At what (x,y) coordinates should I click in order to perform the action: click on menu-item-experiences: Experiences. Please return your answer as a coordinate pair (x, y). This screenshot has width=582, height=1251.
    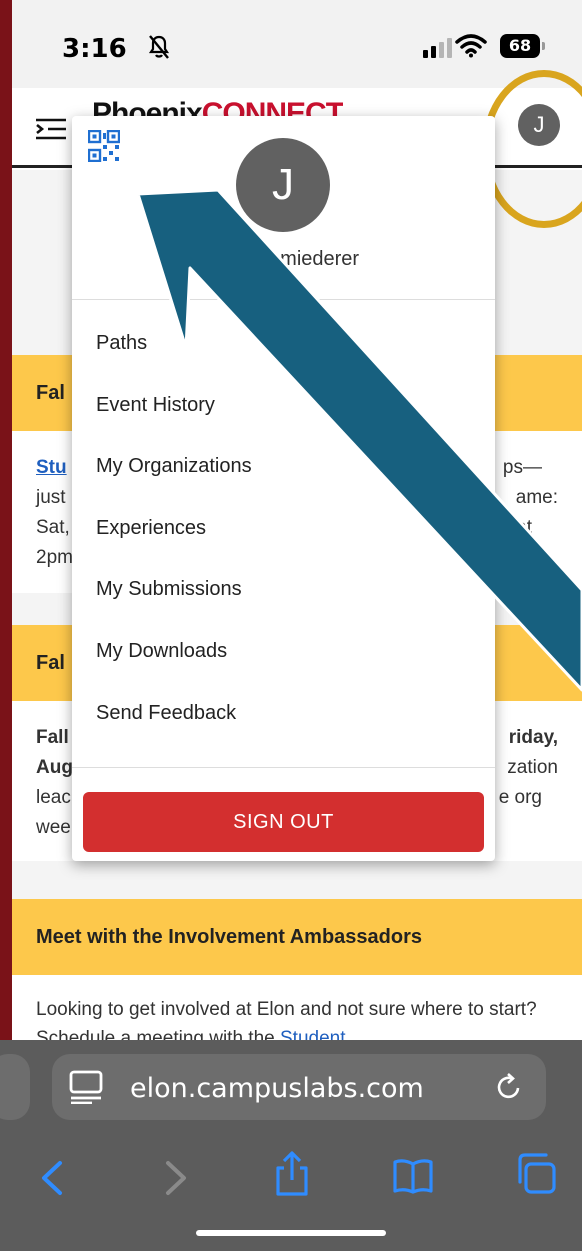
    Looking at the image, I should click on (151, 528).